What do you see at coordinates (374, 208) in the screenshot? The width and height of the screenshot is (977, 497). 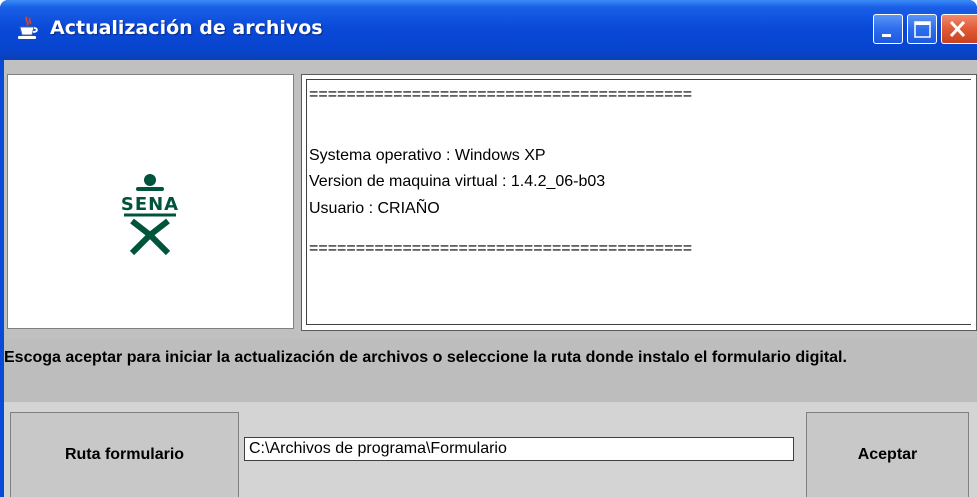 I see `user-line: Usuario : CRIAÑO` at bounding box center [374, 208].